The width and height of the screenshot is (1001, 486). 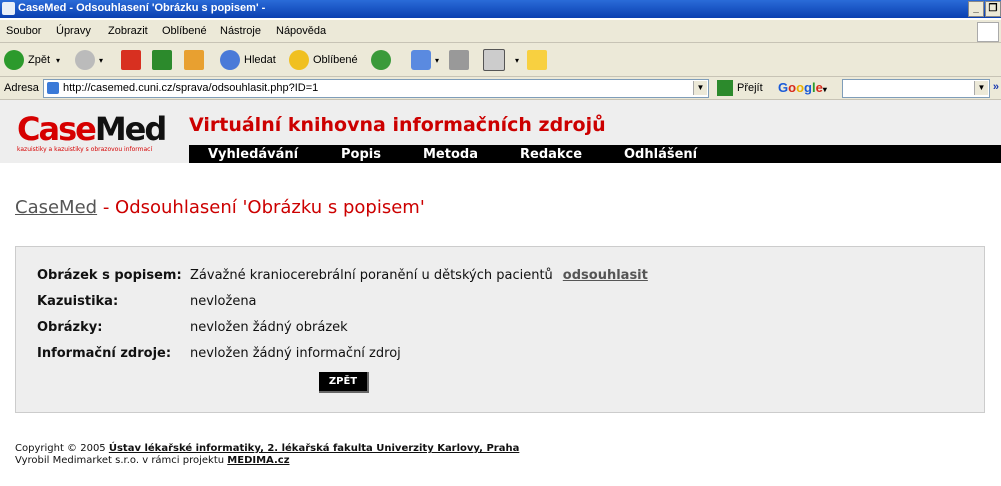 What do you see at coordinates (494, 60) in the screenshot?
I see `word-icon` at bounding box center [494, 60].